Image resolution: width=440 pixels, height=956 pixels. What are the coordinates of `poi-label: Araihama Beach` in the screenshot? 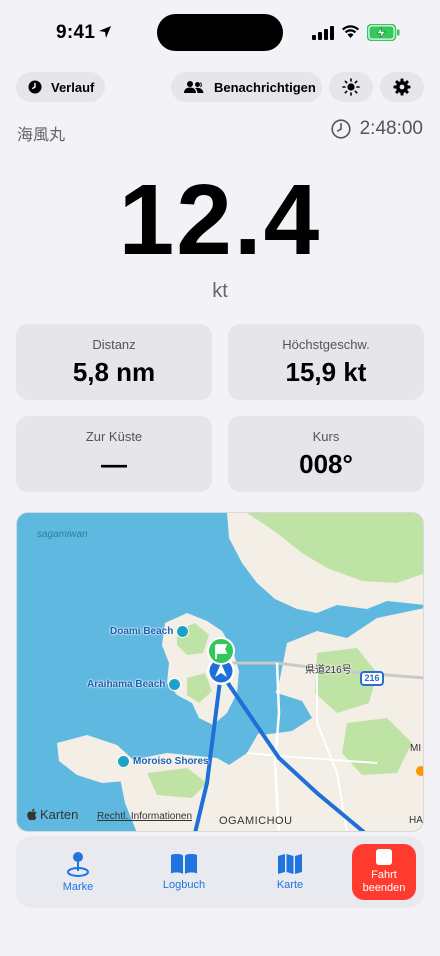 It's located at (126, 684).